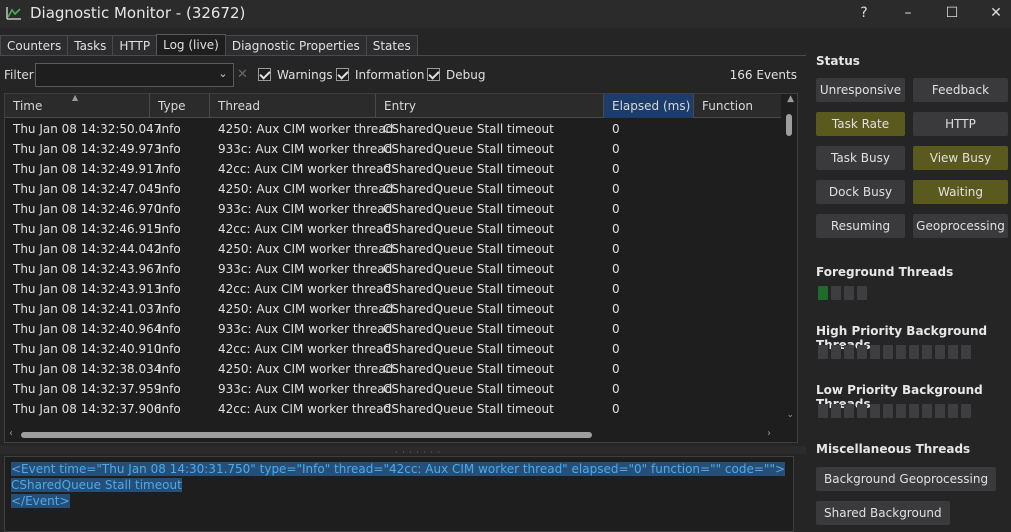  Describe the element at coordinates (87, 349) in the screenshot. I see `cell-time: Thu Jan 08 14:32:40.910` at that location.